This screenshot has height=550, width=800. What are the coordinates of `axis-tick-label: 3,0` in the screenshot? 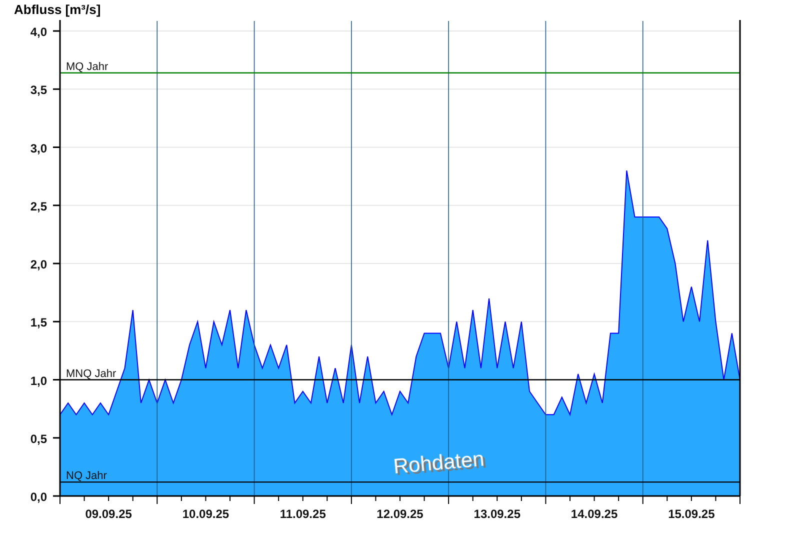 It's located at (38, 148).